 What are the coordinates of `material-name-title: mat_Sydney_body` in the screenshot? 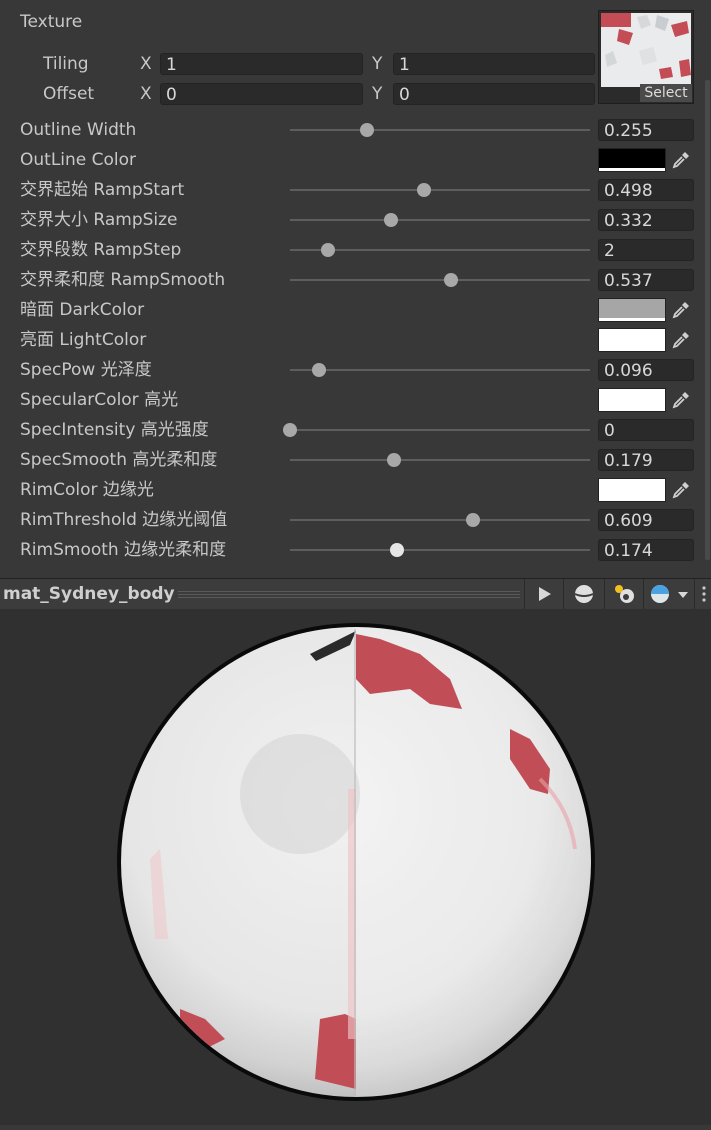 It's located at (89, 594).